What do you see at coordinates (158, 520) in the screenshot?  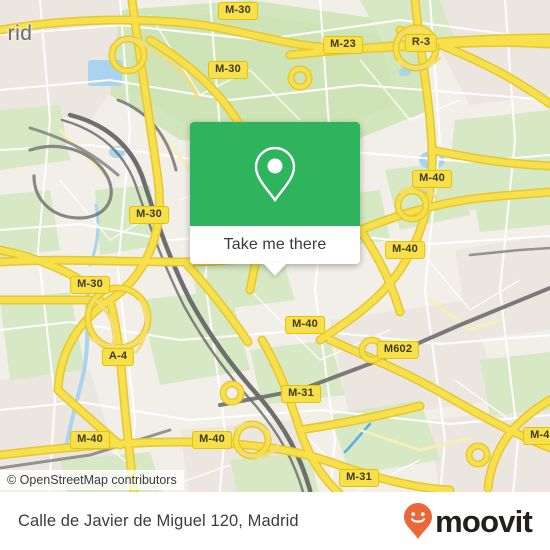 I see `address-label: Calle de Javier de Miguel 120, Madrid` at bounding box center [158, 520].